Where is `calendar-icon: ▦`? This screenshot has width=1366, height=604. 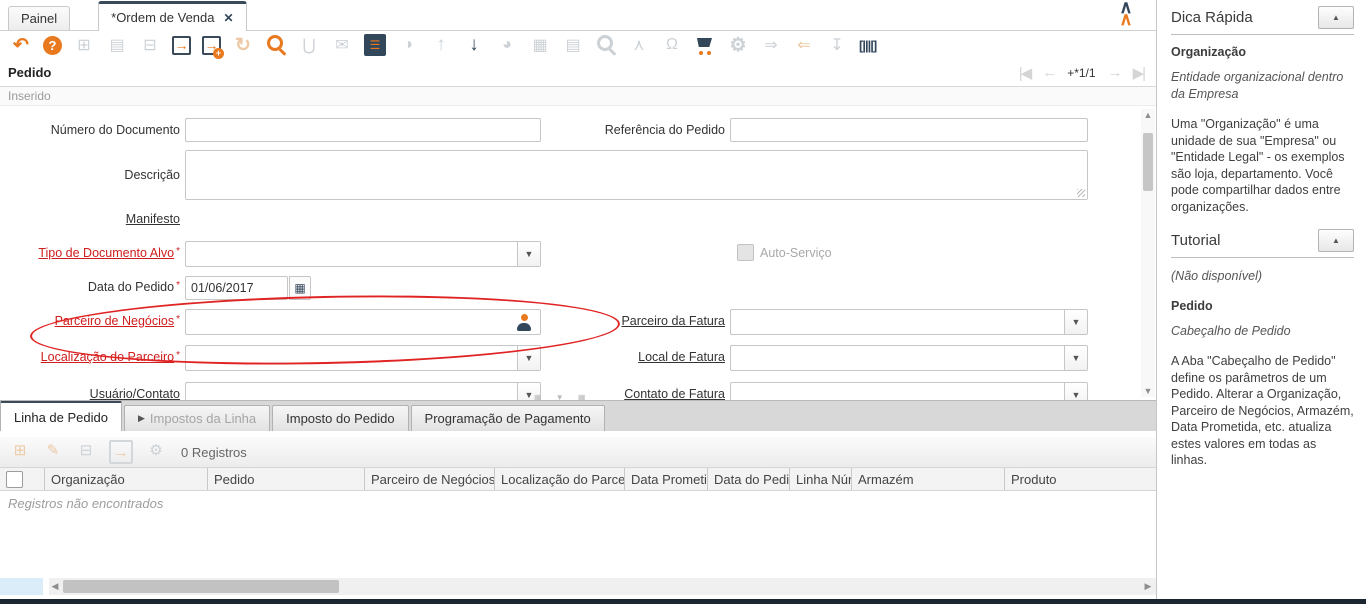 calendar-icon: ▦ is located at coordinates (300, 288).